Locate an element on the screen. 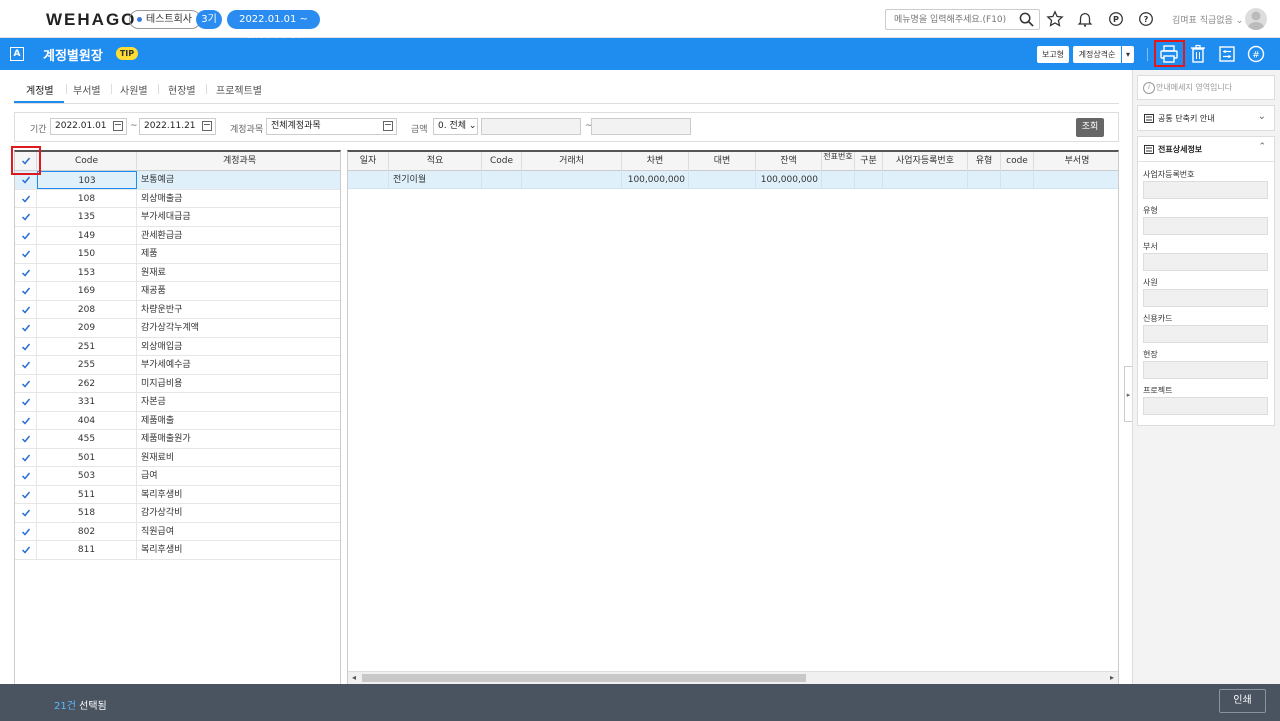 The image size is (1280, 721). business-no-field is located at coordinates (1205, 190).